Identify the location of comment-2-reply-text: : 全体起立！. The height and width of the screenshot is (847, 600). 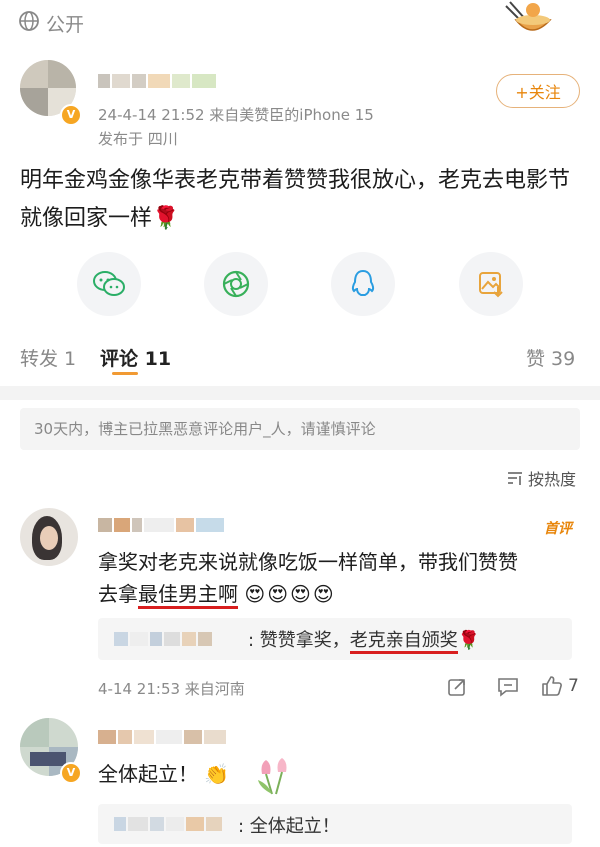
(289, 825).